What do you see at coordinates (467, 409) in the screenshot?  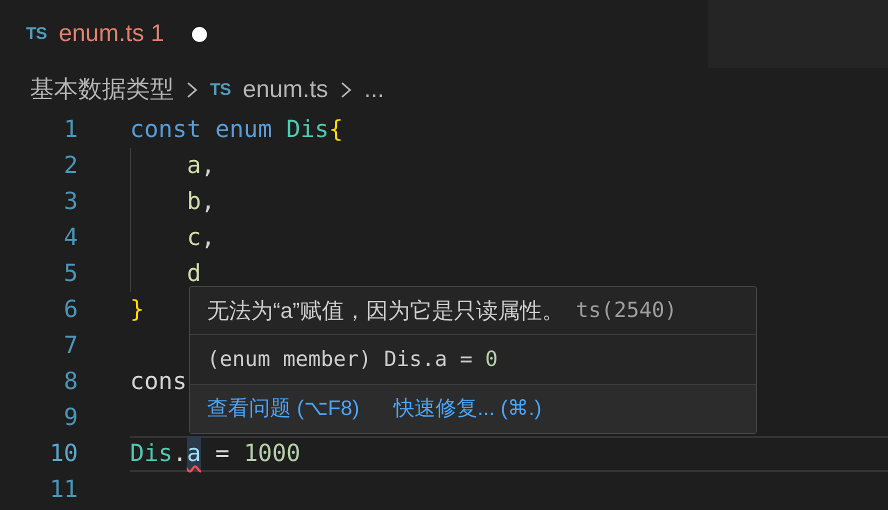 I see `action-link: 快速修复... (⌘.)` at bounding box center [467, 409].